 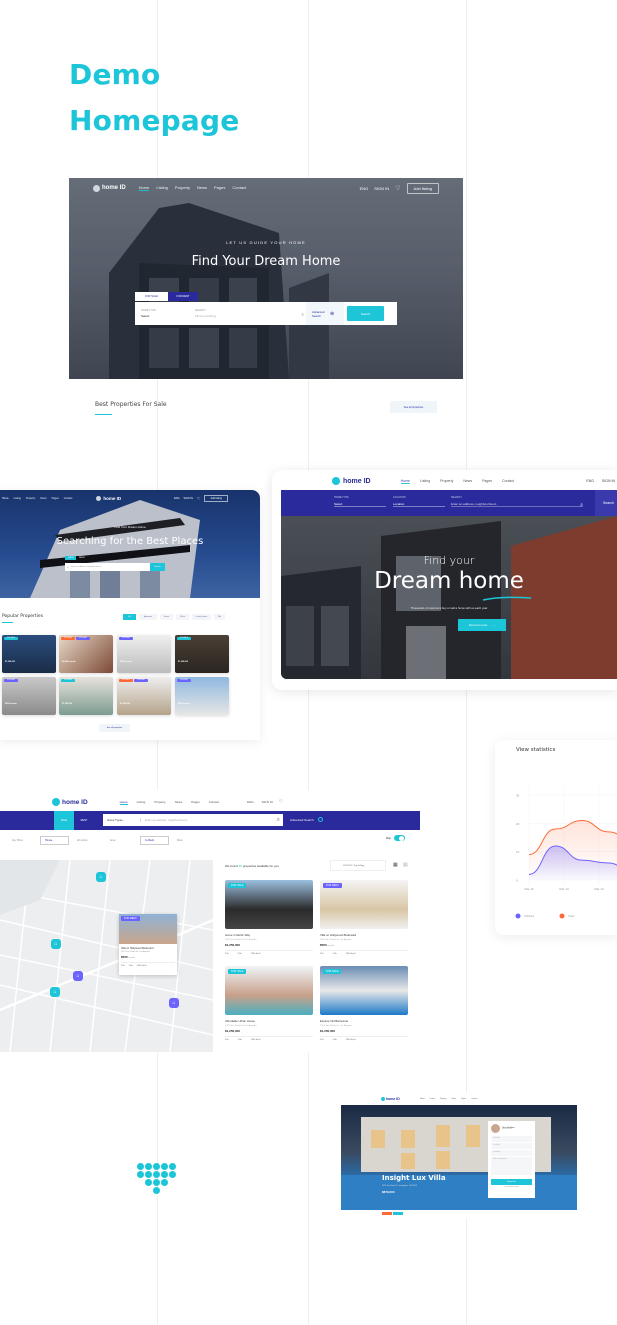 What do you see at coordinates (306, 819) in the screenshot?
I see `advanced-search-link: Advanced Search` at bounding box center [306, 819].